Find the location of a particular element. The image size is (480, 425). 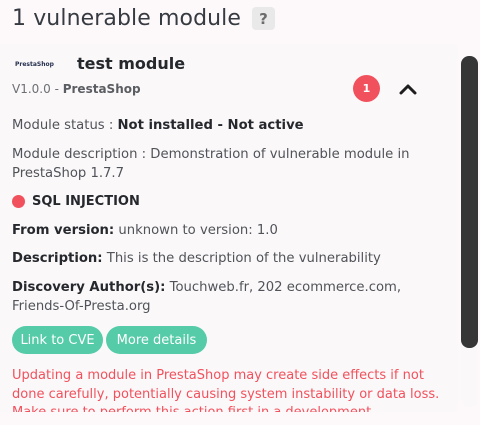

module-version: V1.0.0 is located at coordinates (31, 89).